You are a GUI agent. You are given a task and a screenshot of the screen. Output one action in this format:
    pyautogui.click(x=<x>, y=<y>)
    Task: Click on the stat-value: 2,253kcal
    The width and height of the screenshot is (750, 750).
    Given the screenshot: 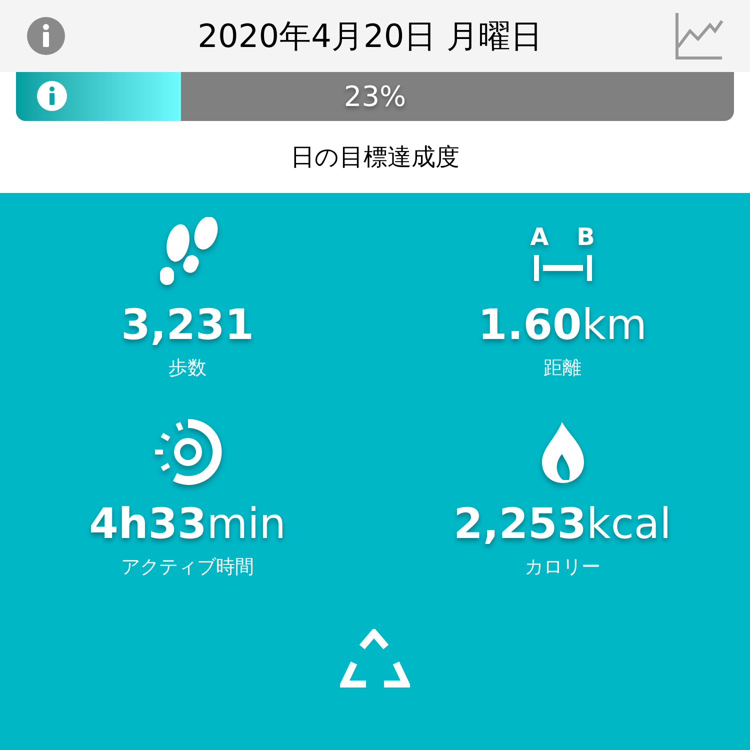 What is the action you would take?
    pyautogui.click(x=563, y=524)
    